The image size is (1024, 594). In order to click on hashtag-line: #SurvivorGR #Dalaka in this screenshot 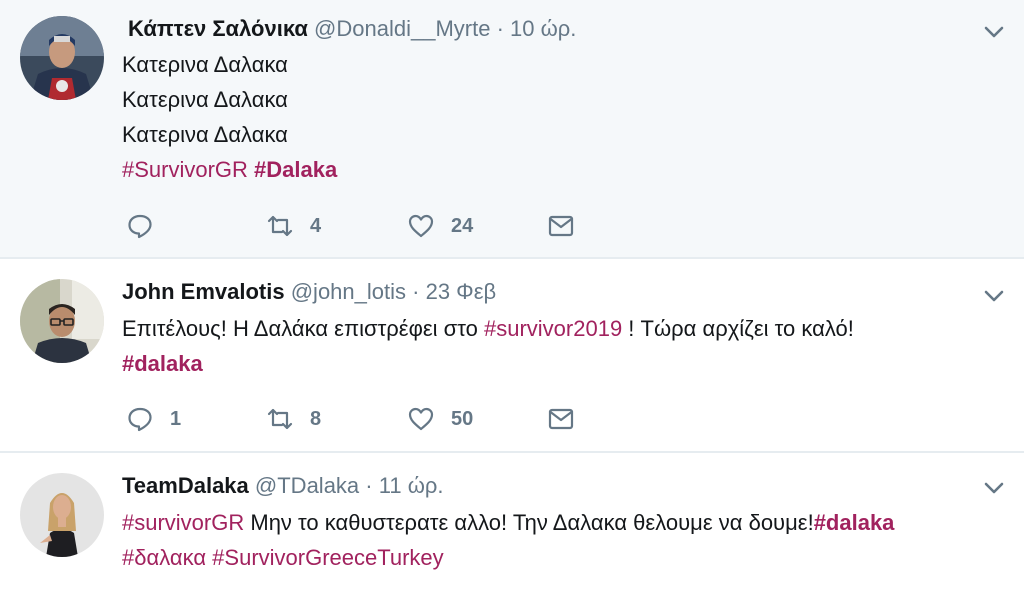, I will do `click(563, 169)`.